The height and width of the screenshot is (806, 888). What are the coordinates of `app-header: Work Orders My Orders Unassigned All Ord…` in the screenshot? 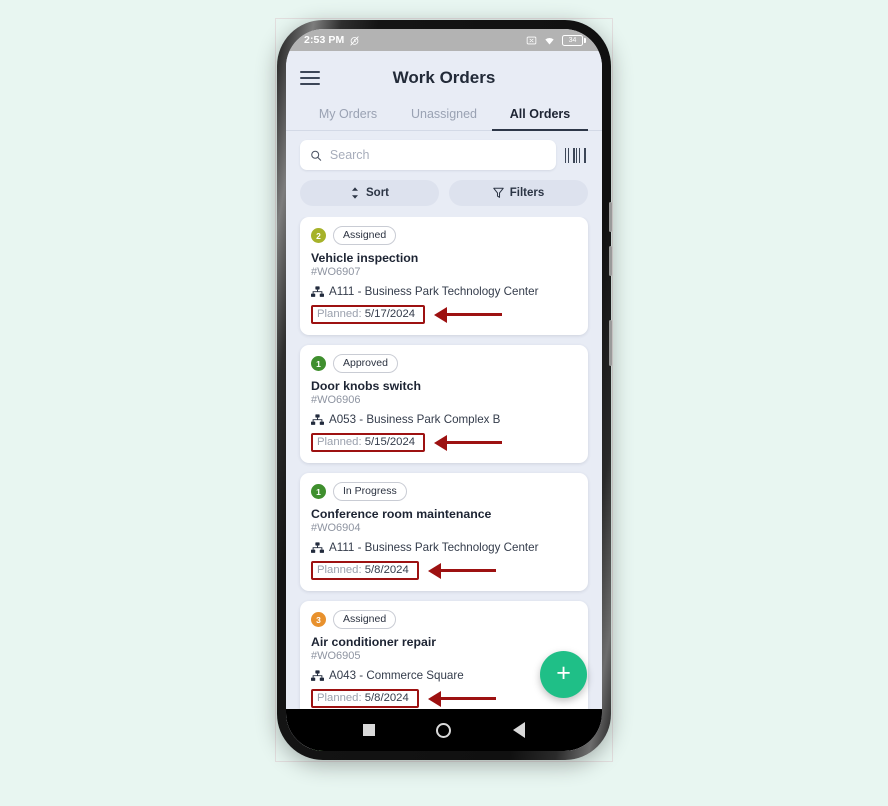 It's located at (444, 134).